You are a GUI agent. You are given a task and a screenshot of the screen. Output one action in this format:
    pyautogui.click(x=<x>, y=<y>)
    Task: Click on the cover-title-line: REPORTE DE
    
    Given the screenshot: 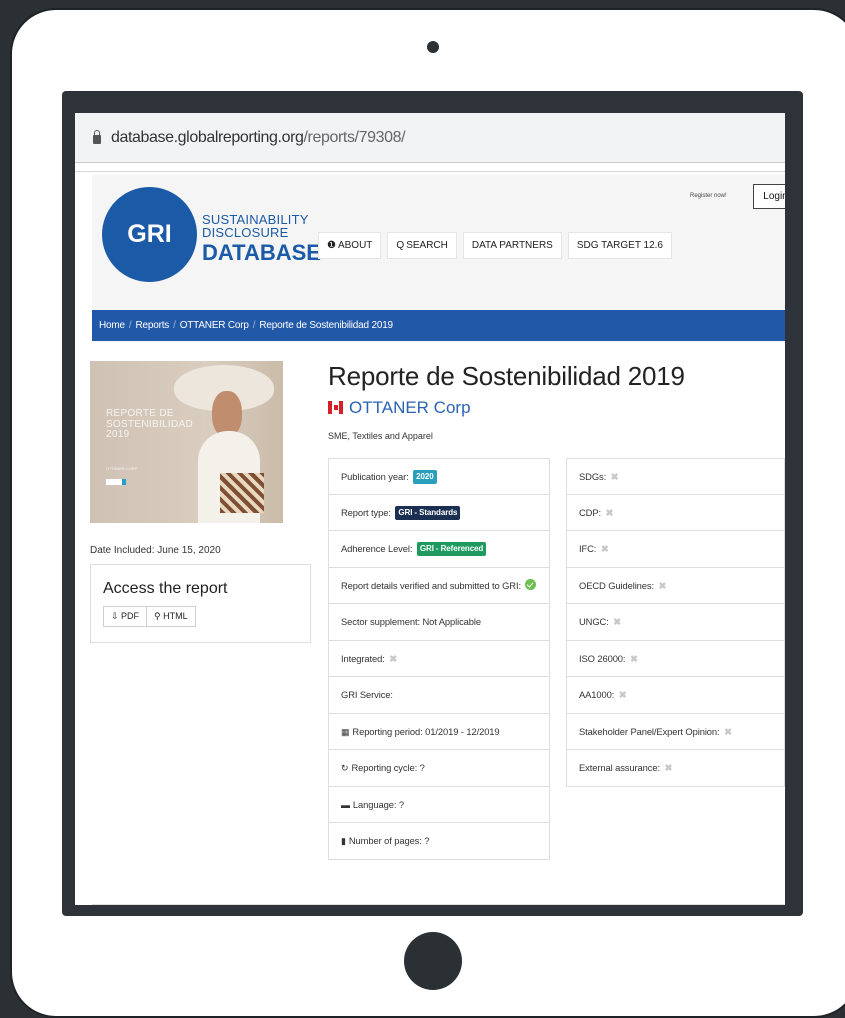 What is the action you would take?
    pyautogui.click(x=140, y=413)
    